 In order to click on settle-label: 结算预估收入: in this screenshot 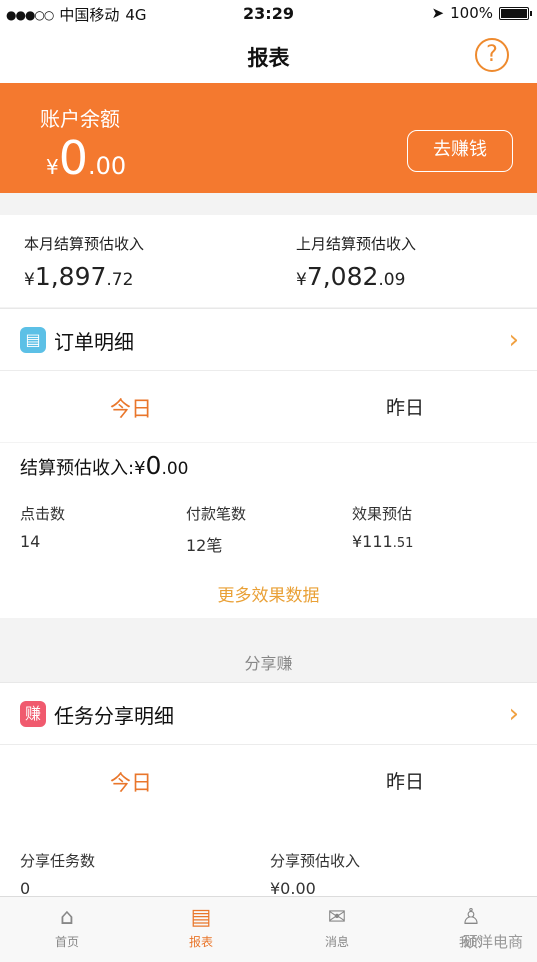, I will do `click(77, 468)`.